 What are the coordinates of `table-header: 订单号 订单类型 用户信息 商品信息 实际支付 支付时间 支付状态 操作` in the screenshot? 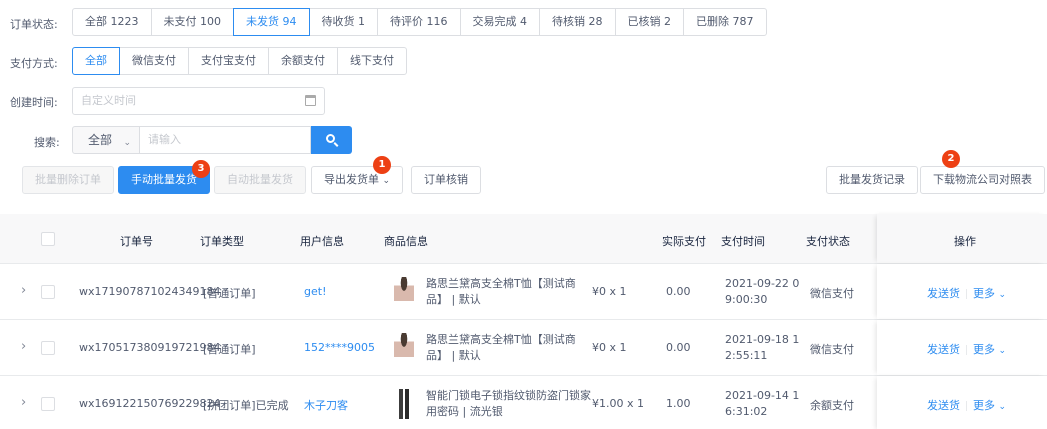 It's located at (523, 239).